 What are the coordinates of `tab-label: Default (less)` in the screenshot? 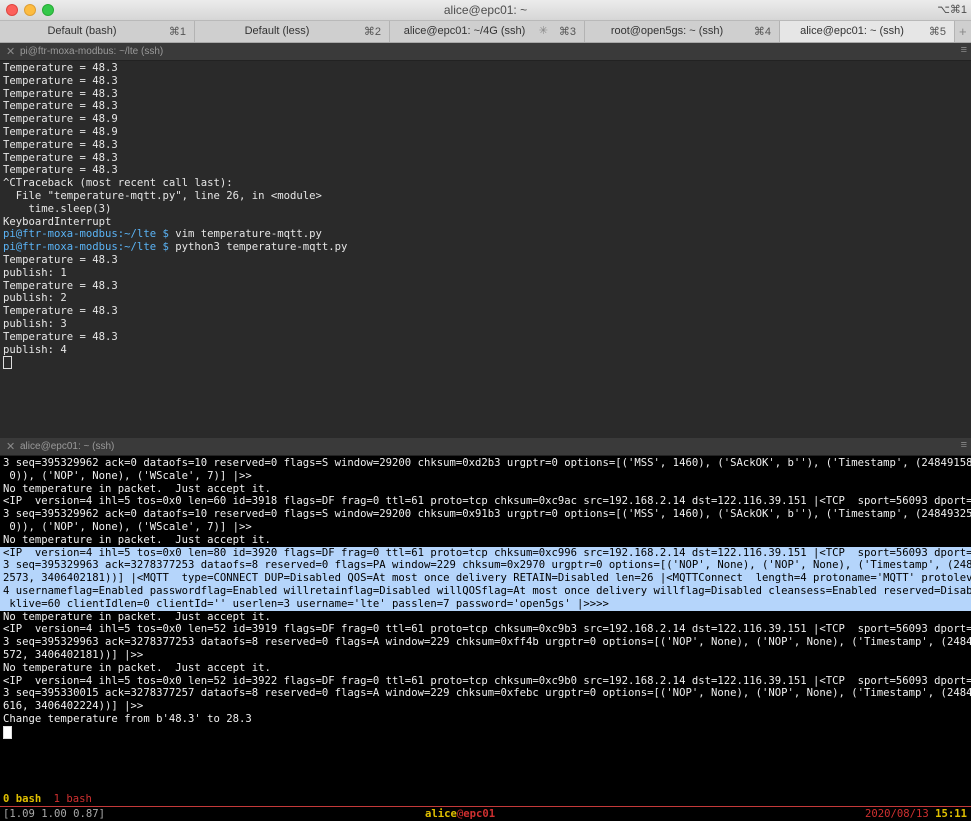 It's located at (277, 31).